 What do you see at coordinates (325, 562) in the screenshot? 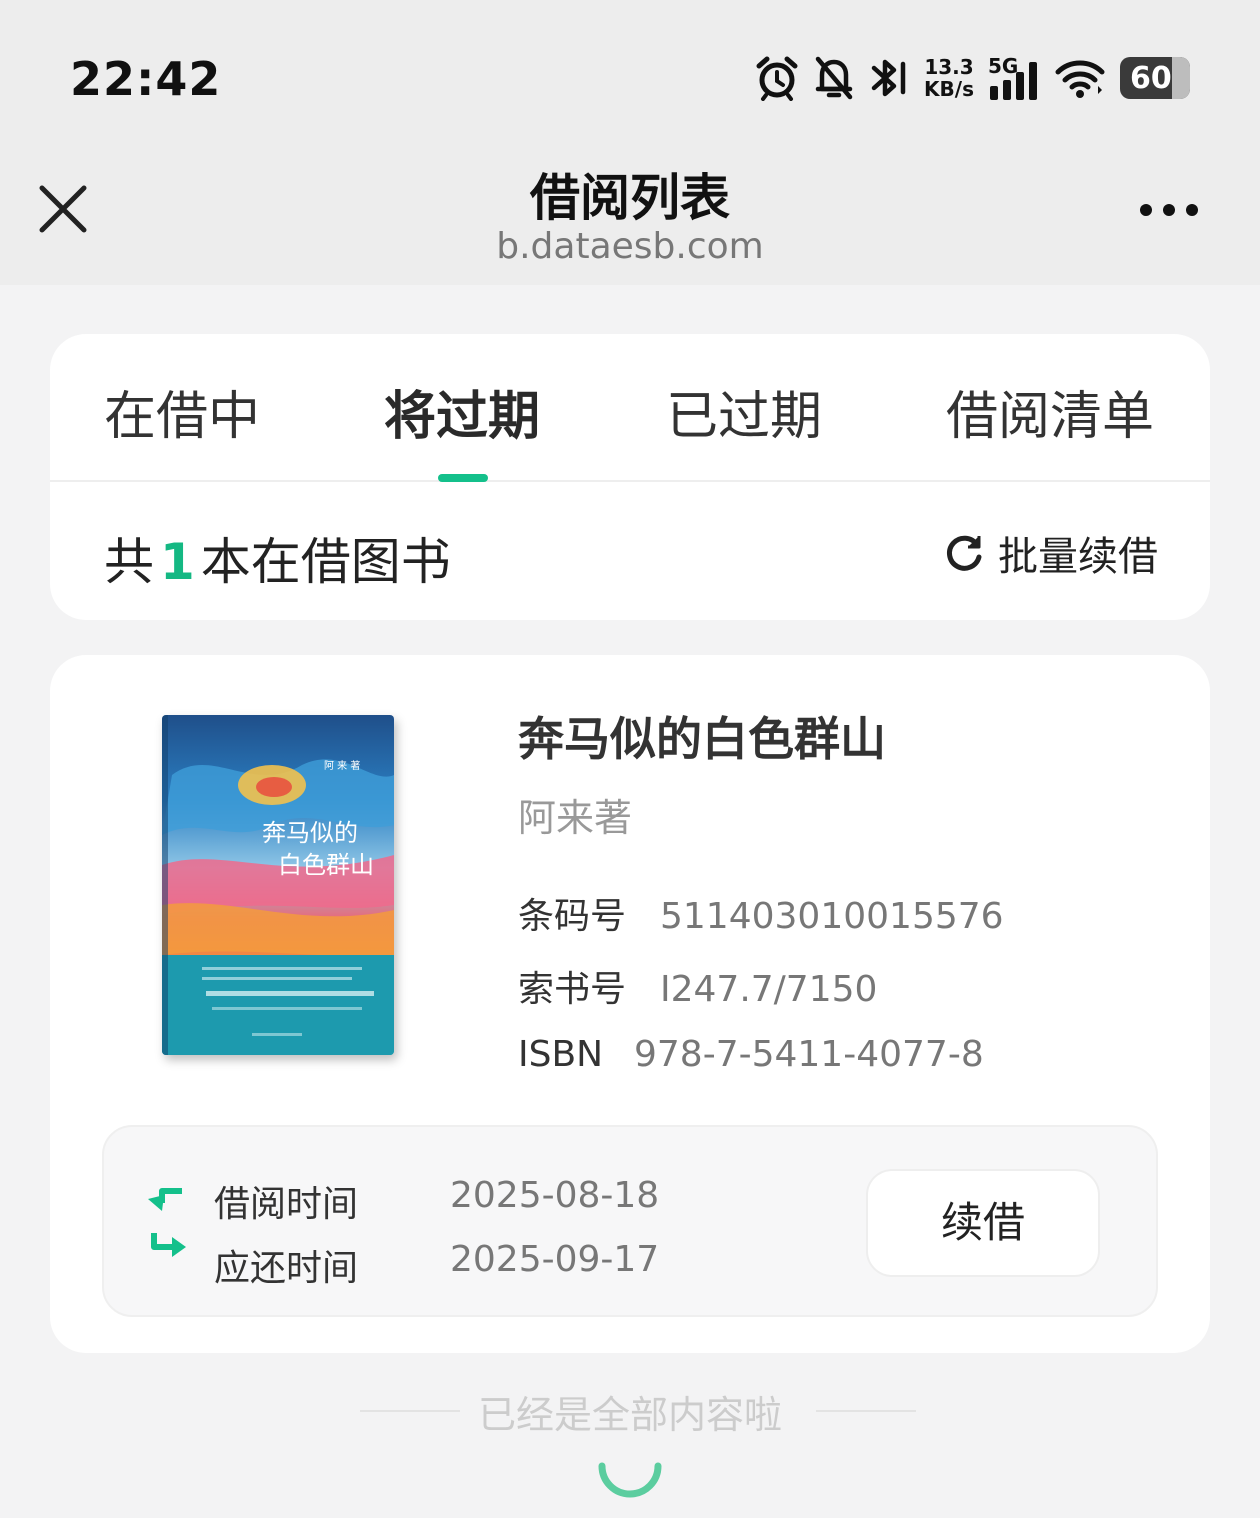
I see `summary-suffix: 本在借图书` at bounding box center [325, 562].